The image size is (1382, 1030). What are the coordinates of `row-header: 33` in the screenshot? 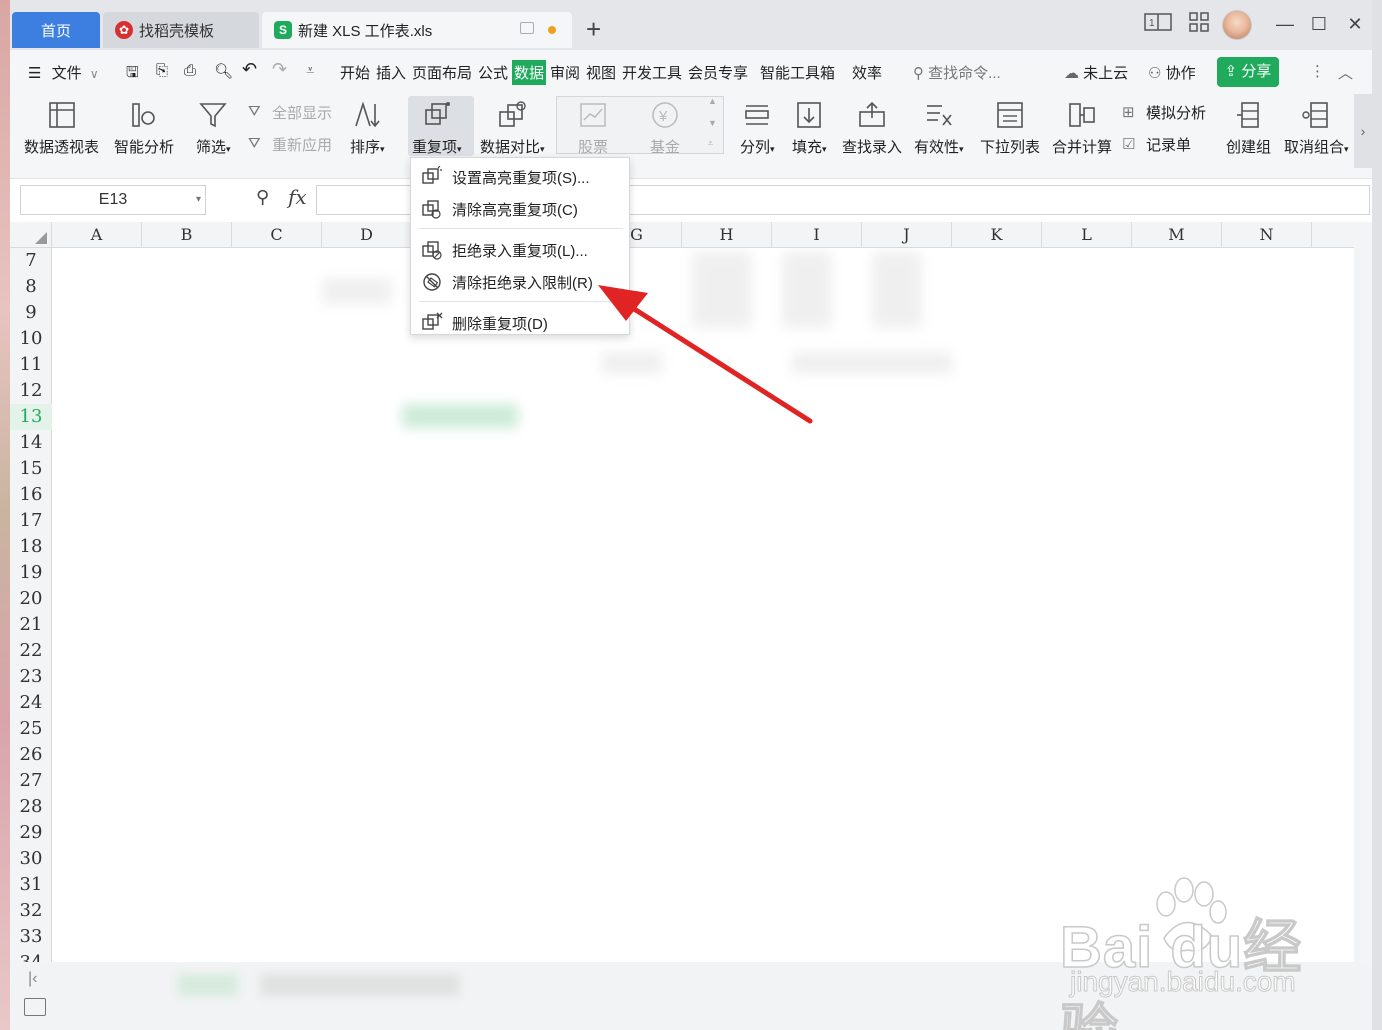 It's located at (31, 937).